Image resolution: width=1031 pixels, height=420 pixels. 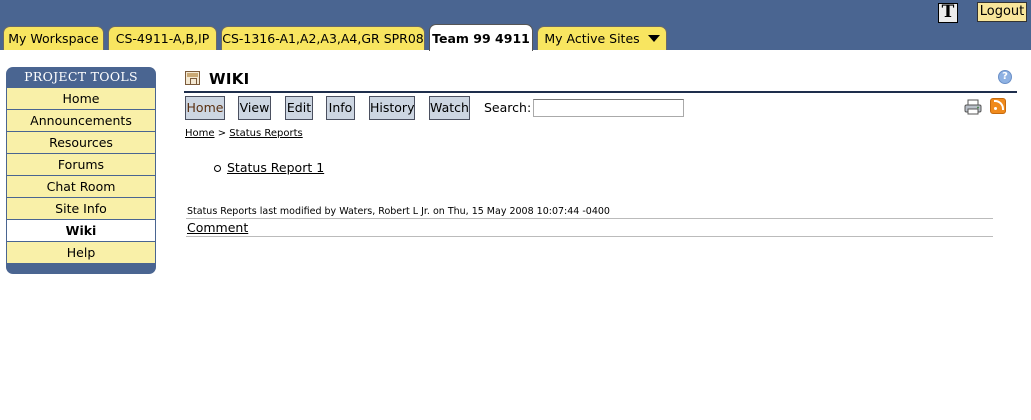 I want to click on breadcrumb: Home > Status Reports, so click(x=244, y=133).